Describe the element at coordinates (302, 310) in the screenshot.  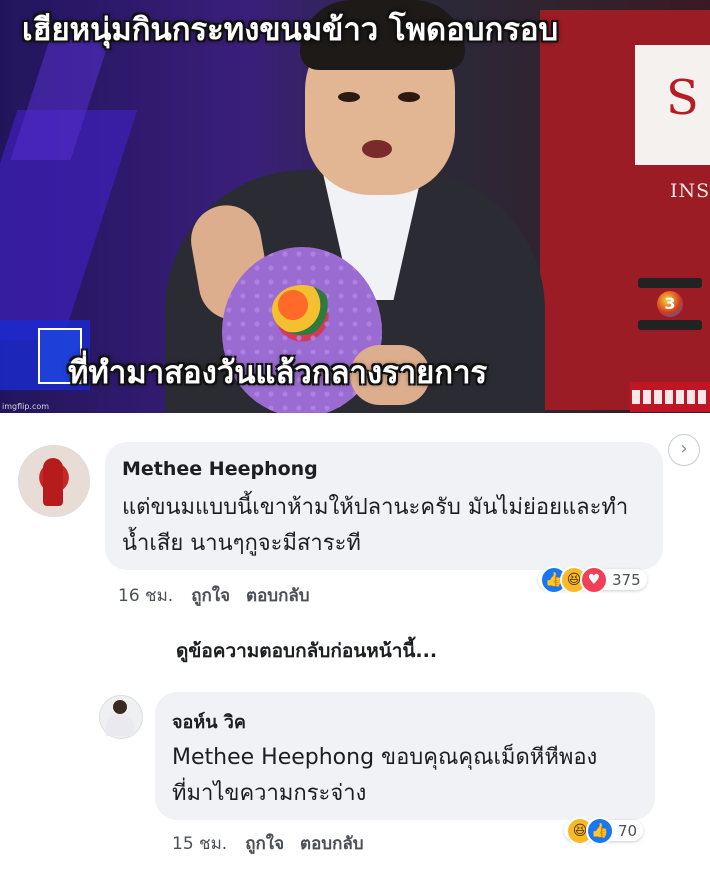
I see `krathong-center` at that location.